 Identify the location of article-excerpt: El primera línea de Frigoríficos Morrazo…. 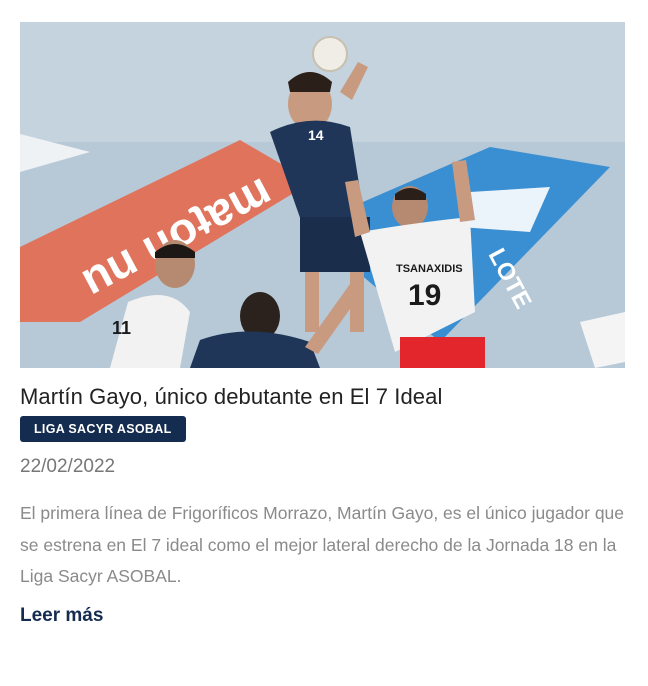
(322, 544).